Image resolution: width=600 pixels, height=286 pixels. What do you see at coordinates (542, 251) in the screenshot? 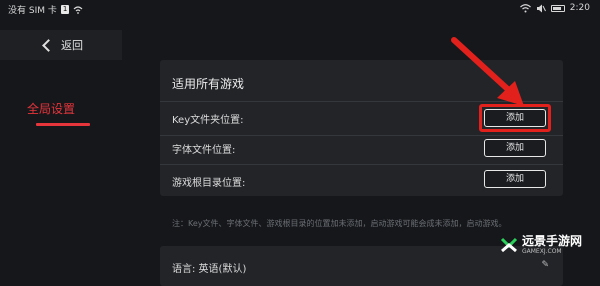
I see `watermark-url: GAMEXJ.COM` at bounding box center [542, 251].